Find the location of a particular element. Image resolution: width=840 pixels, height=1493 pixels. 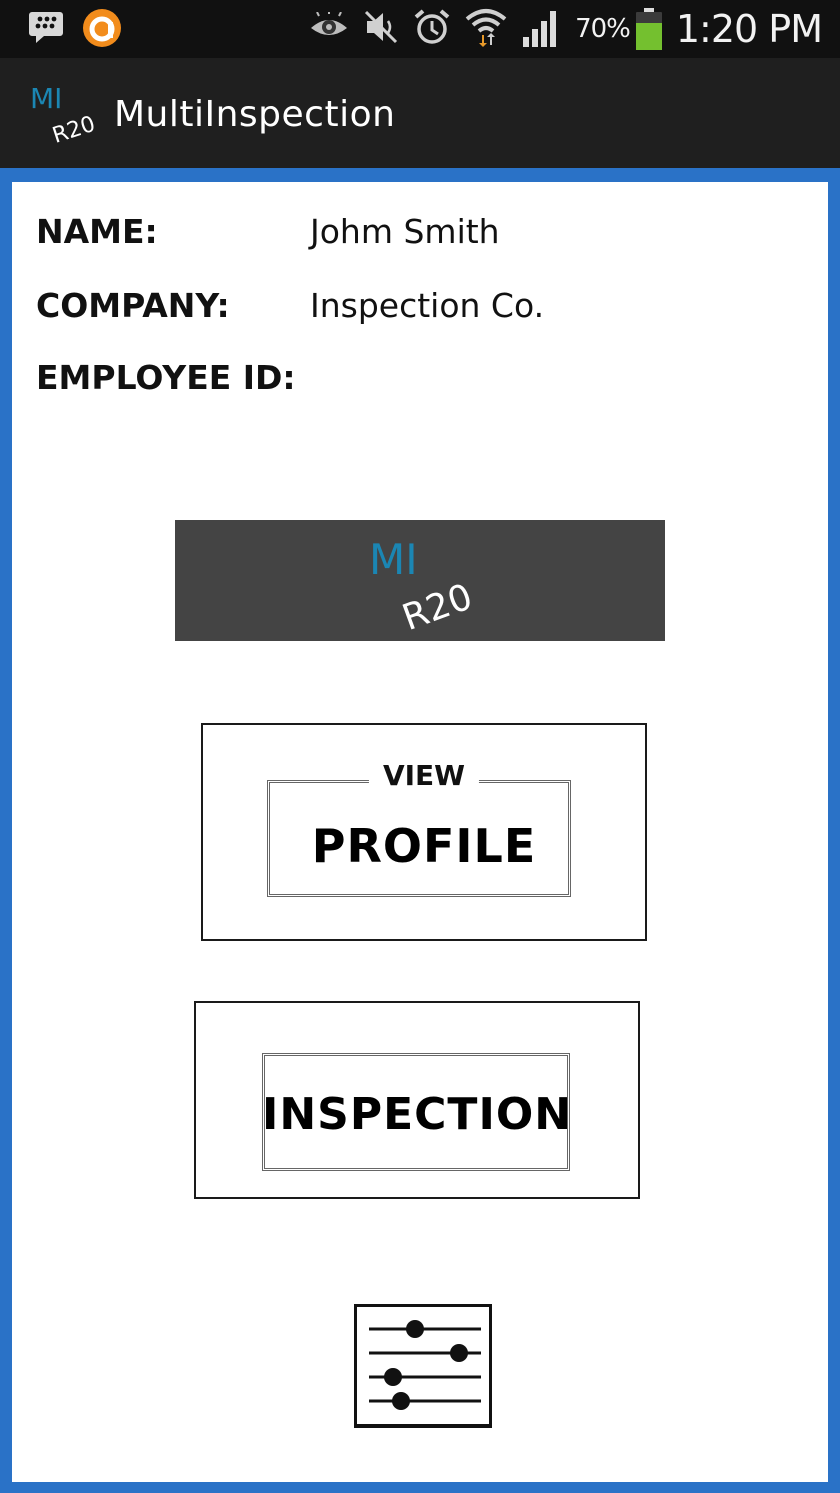

mi-r20-banner: MI R20 is located at coordinates (420, 580).